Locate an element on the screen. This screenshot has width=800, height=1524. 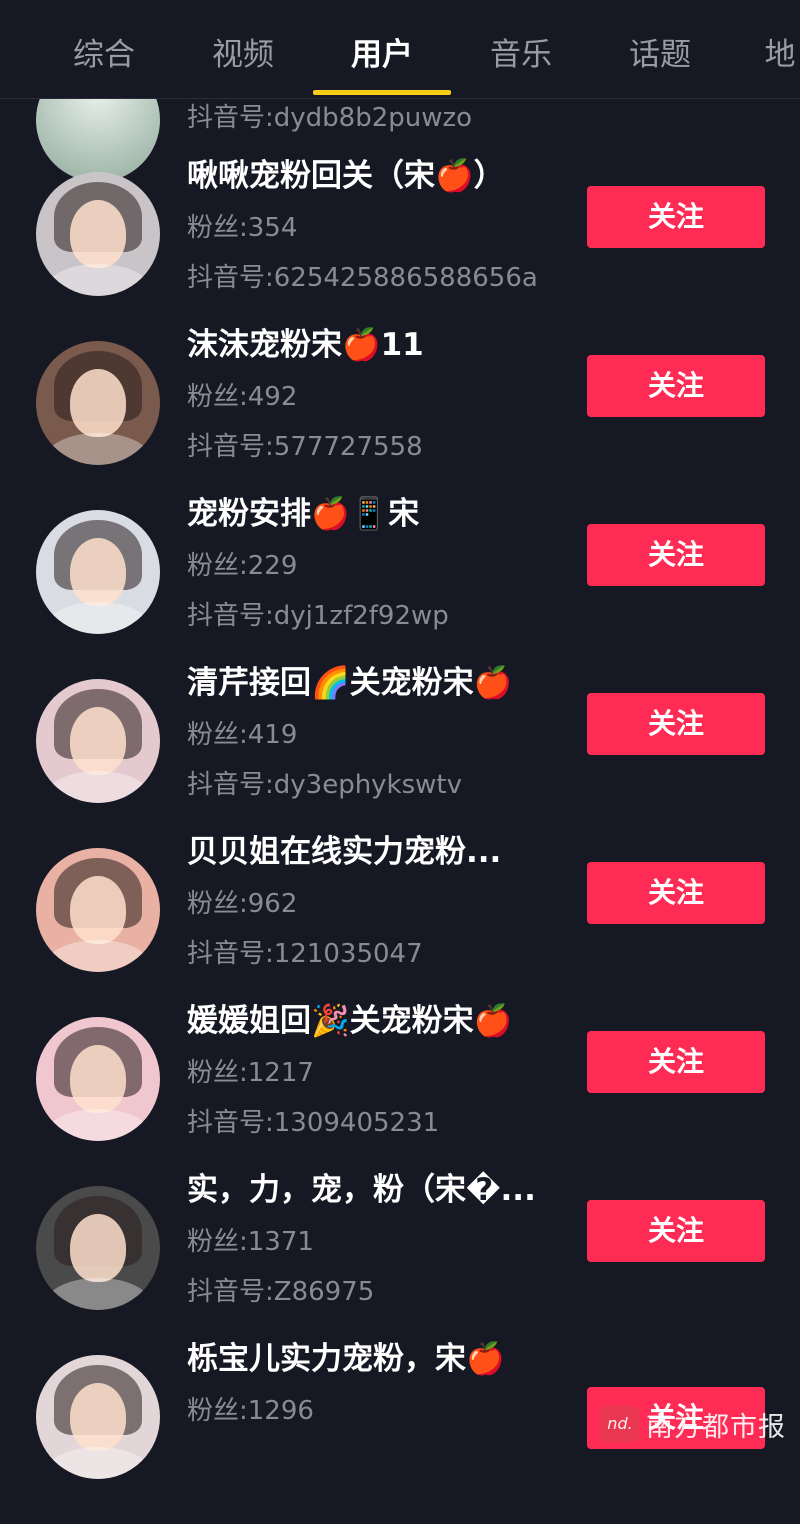
user-fans-count: 粉丝:1371 is located at coordinates (250, 1242).